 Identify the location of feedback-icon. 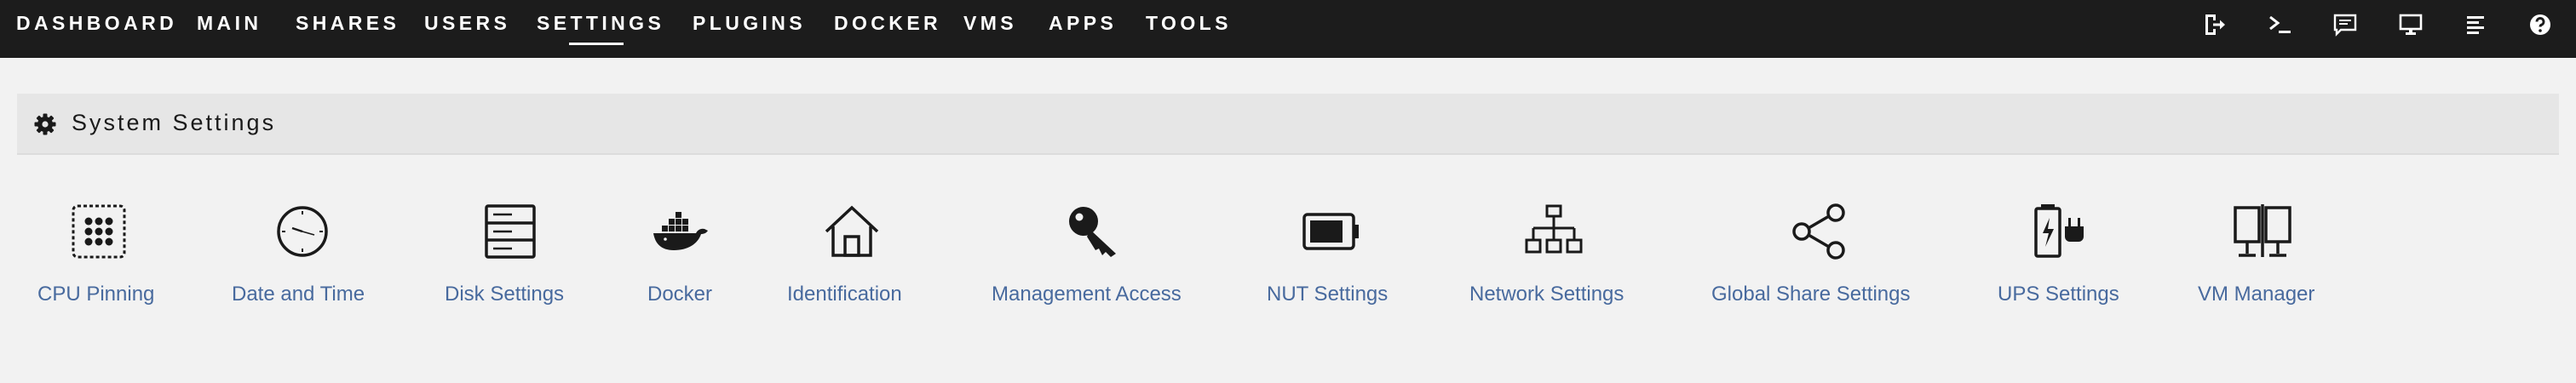
(2345, 25).